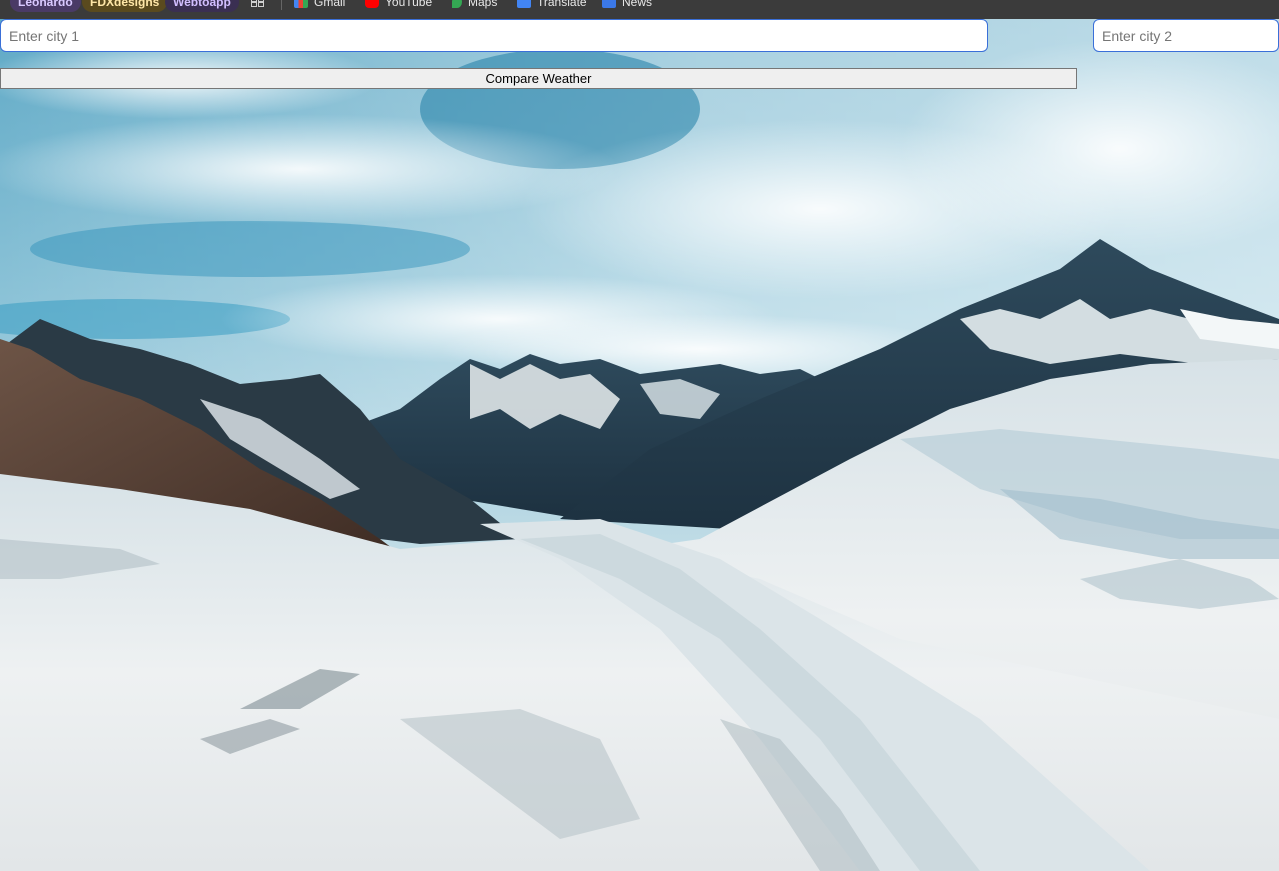 The height and width of the screenshot is (871, 1279). I want to click on bookmark-label: Gmail, so click(330, 4).